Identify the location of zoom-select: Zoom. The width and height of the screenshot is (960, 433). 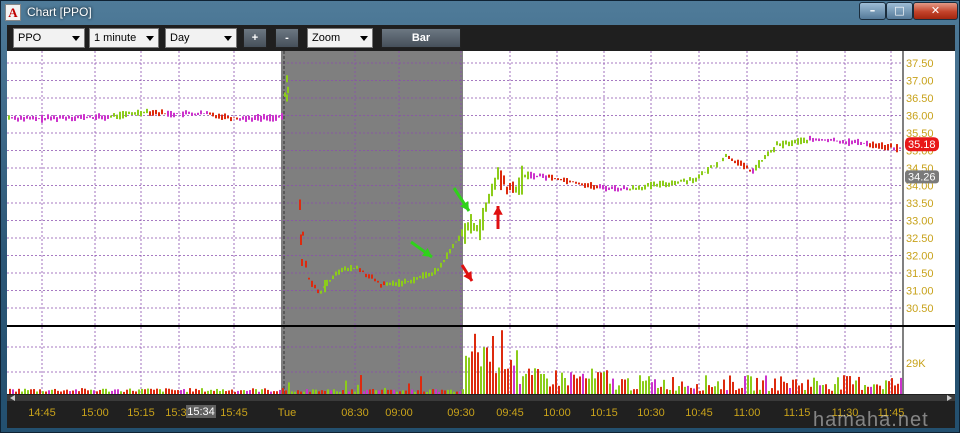
(340, 38).